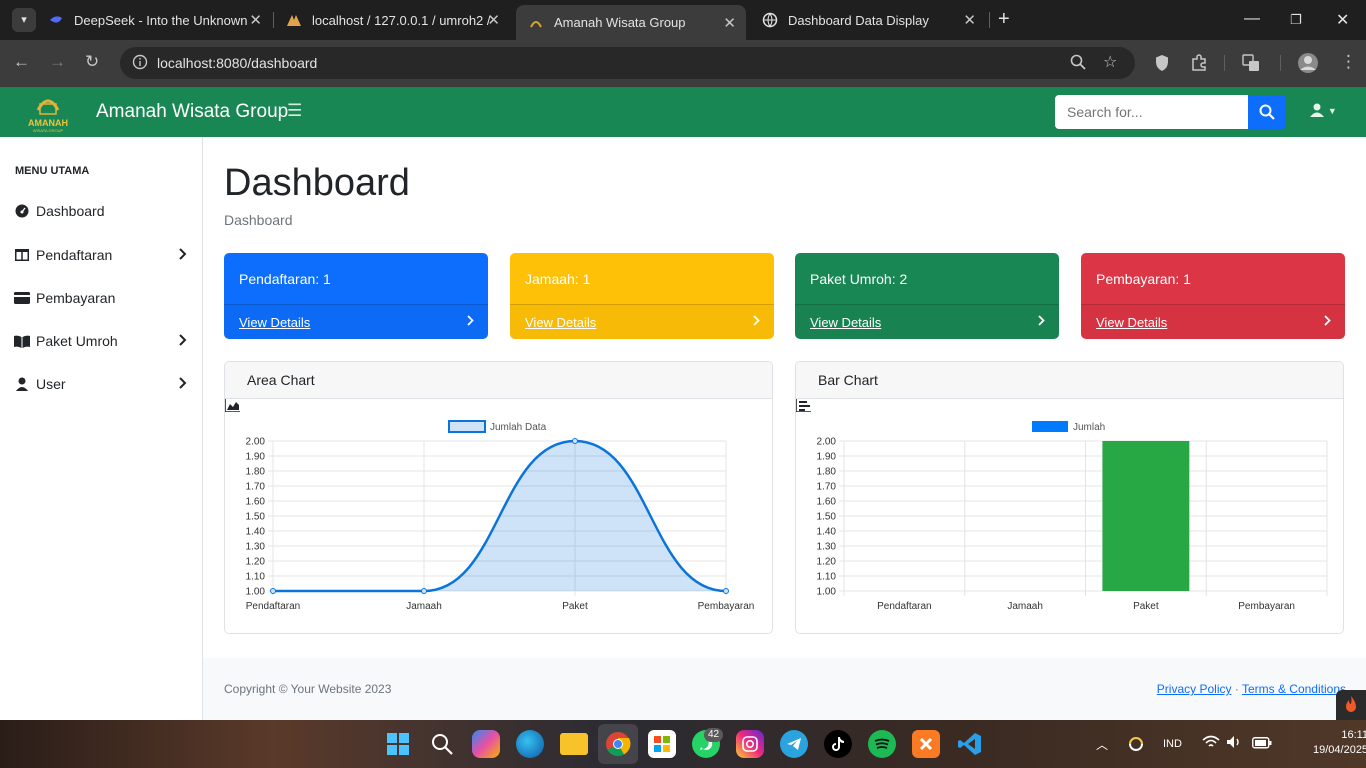  Describe the element at coordinates (1069, 387) in the screenshot. I see `bar-chart-header: Bar Chart` at that location.